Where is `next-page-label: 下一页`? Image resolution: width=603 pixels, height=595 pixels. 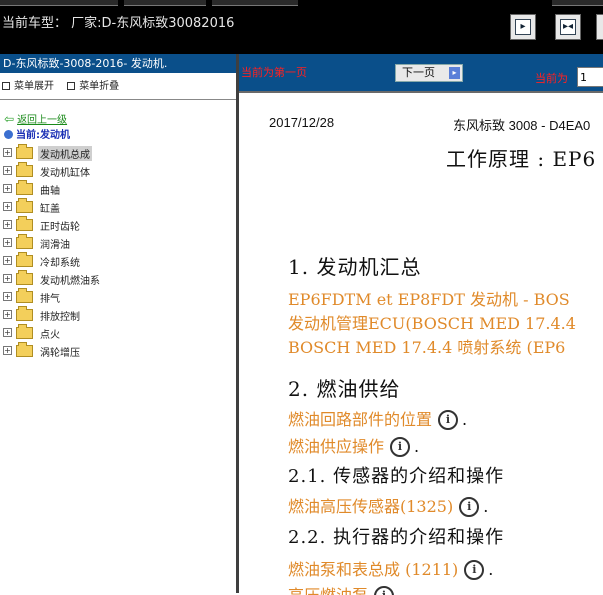 next-page-label: 下一页 is located at coordinates (418, 72).